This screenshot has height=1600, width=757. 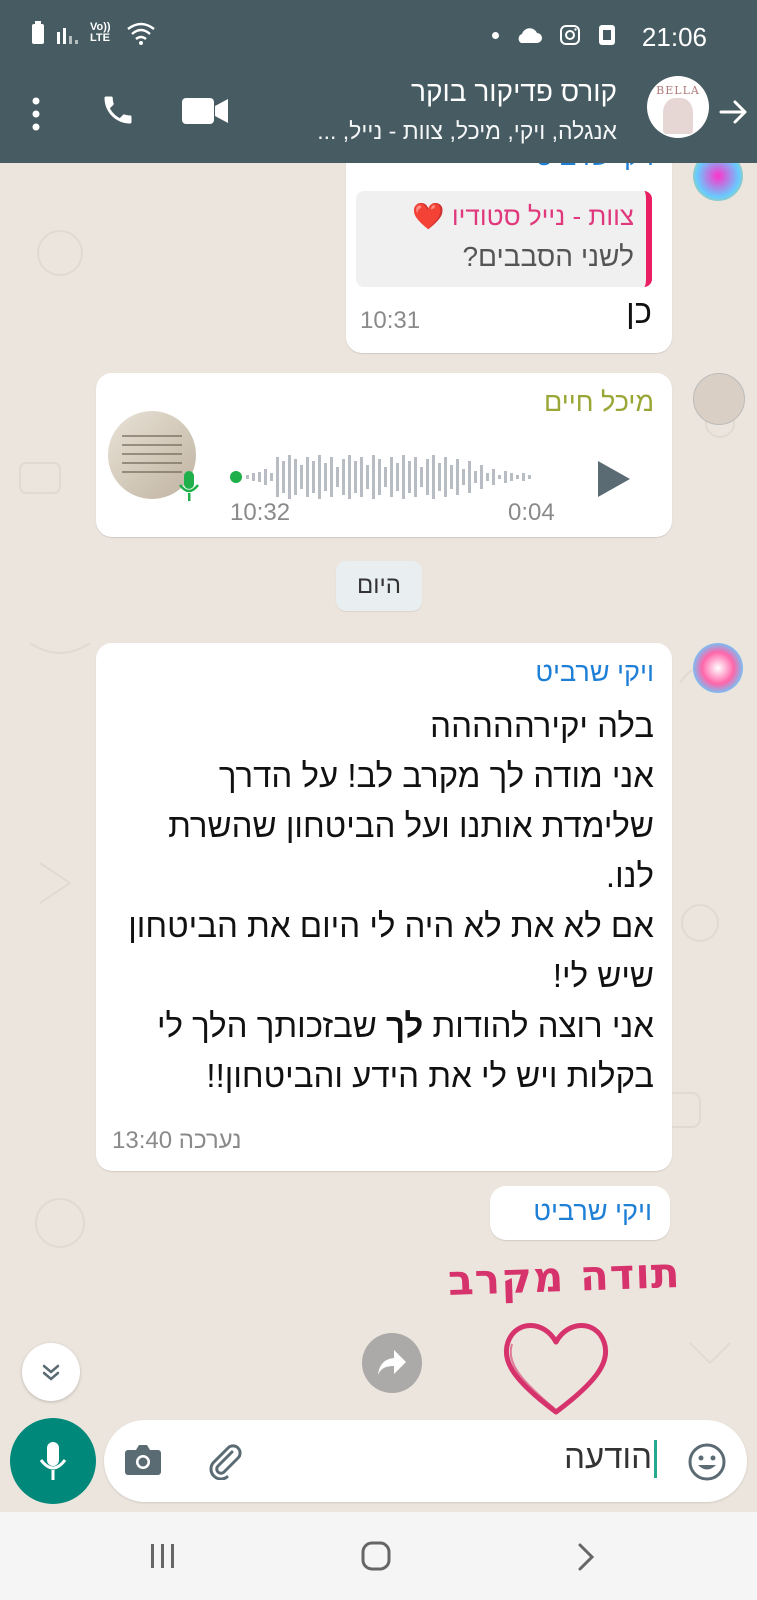 I want to click on app-notification-icon, so click(x=607, y=35).